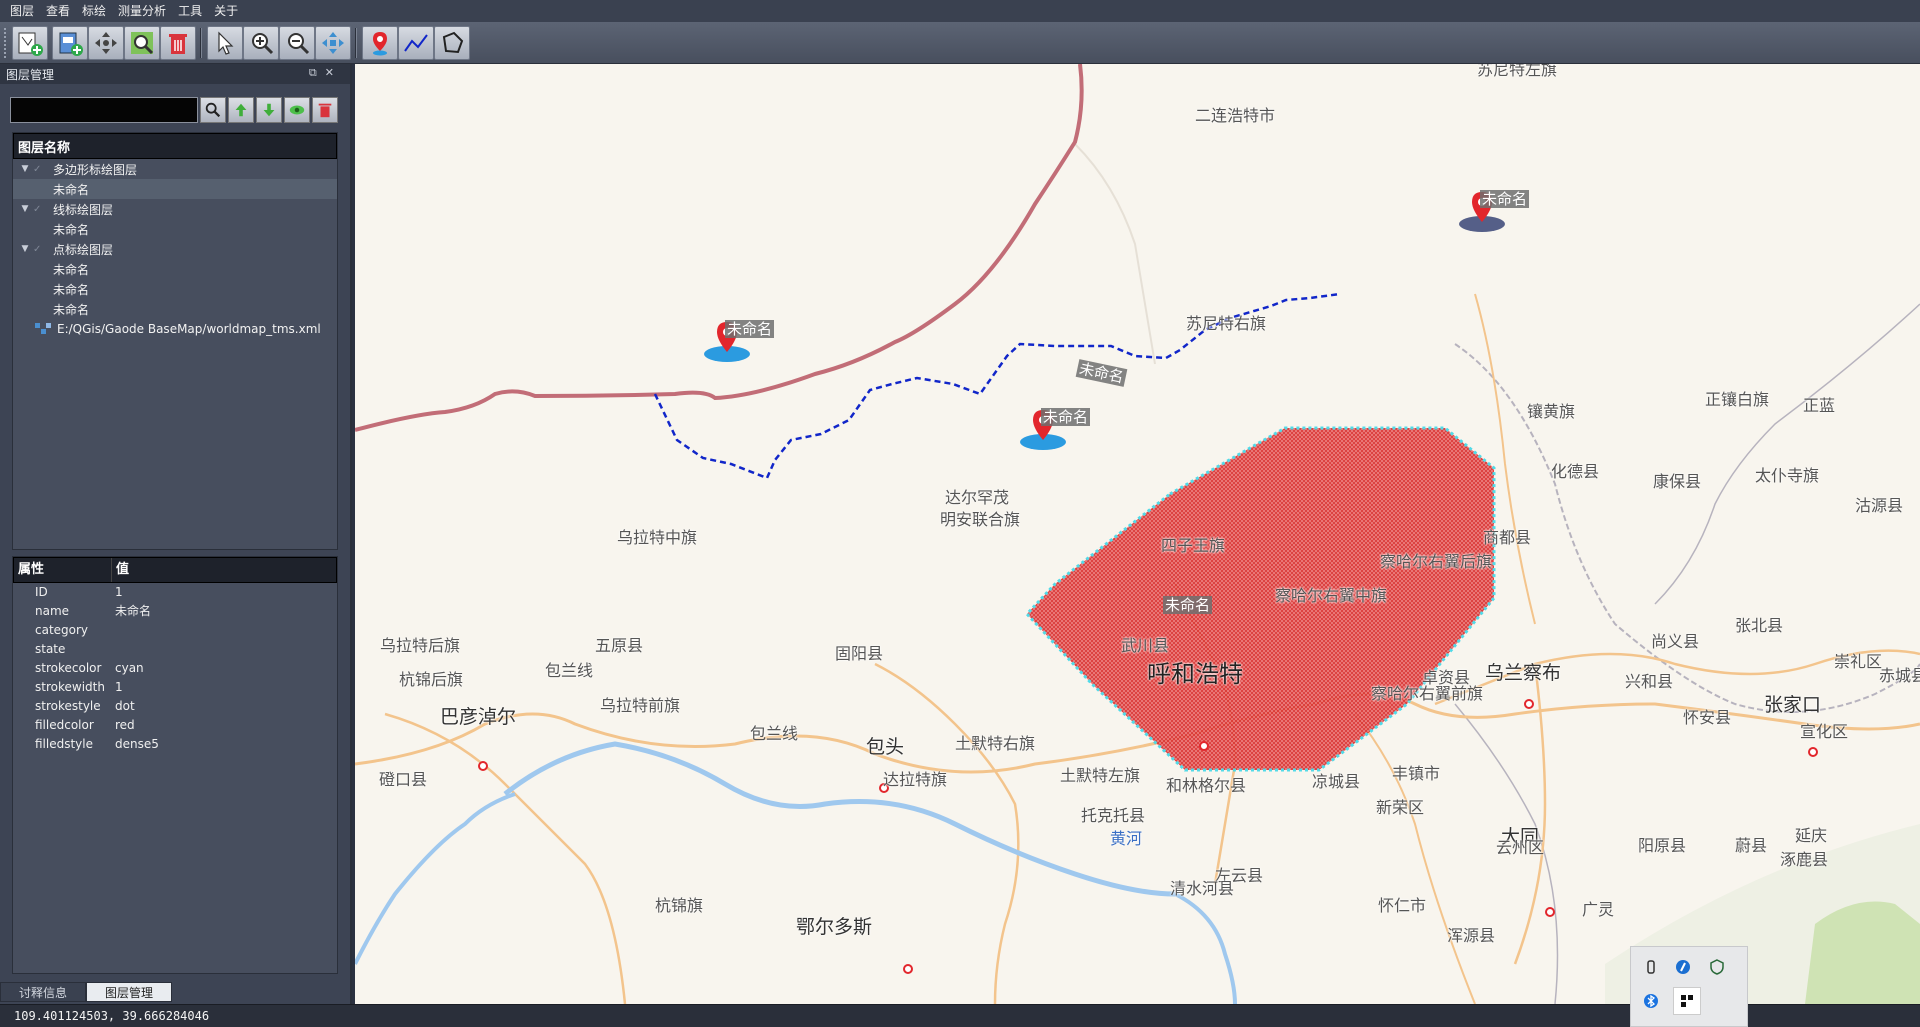 The image size is (1920, 1027). What do you see at coordinates (226, 11) in the screenshot?
I see `menu-item-5: 关于` at bounding box center [226, 11].